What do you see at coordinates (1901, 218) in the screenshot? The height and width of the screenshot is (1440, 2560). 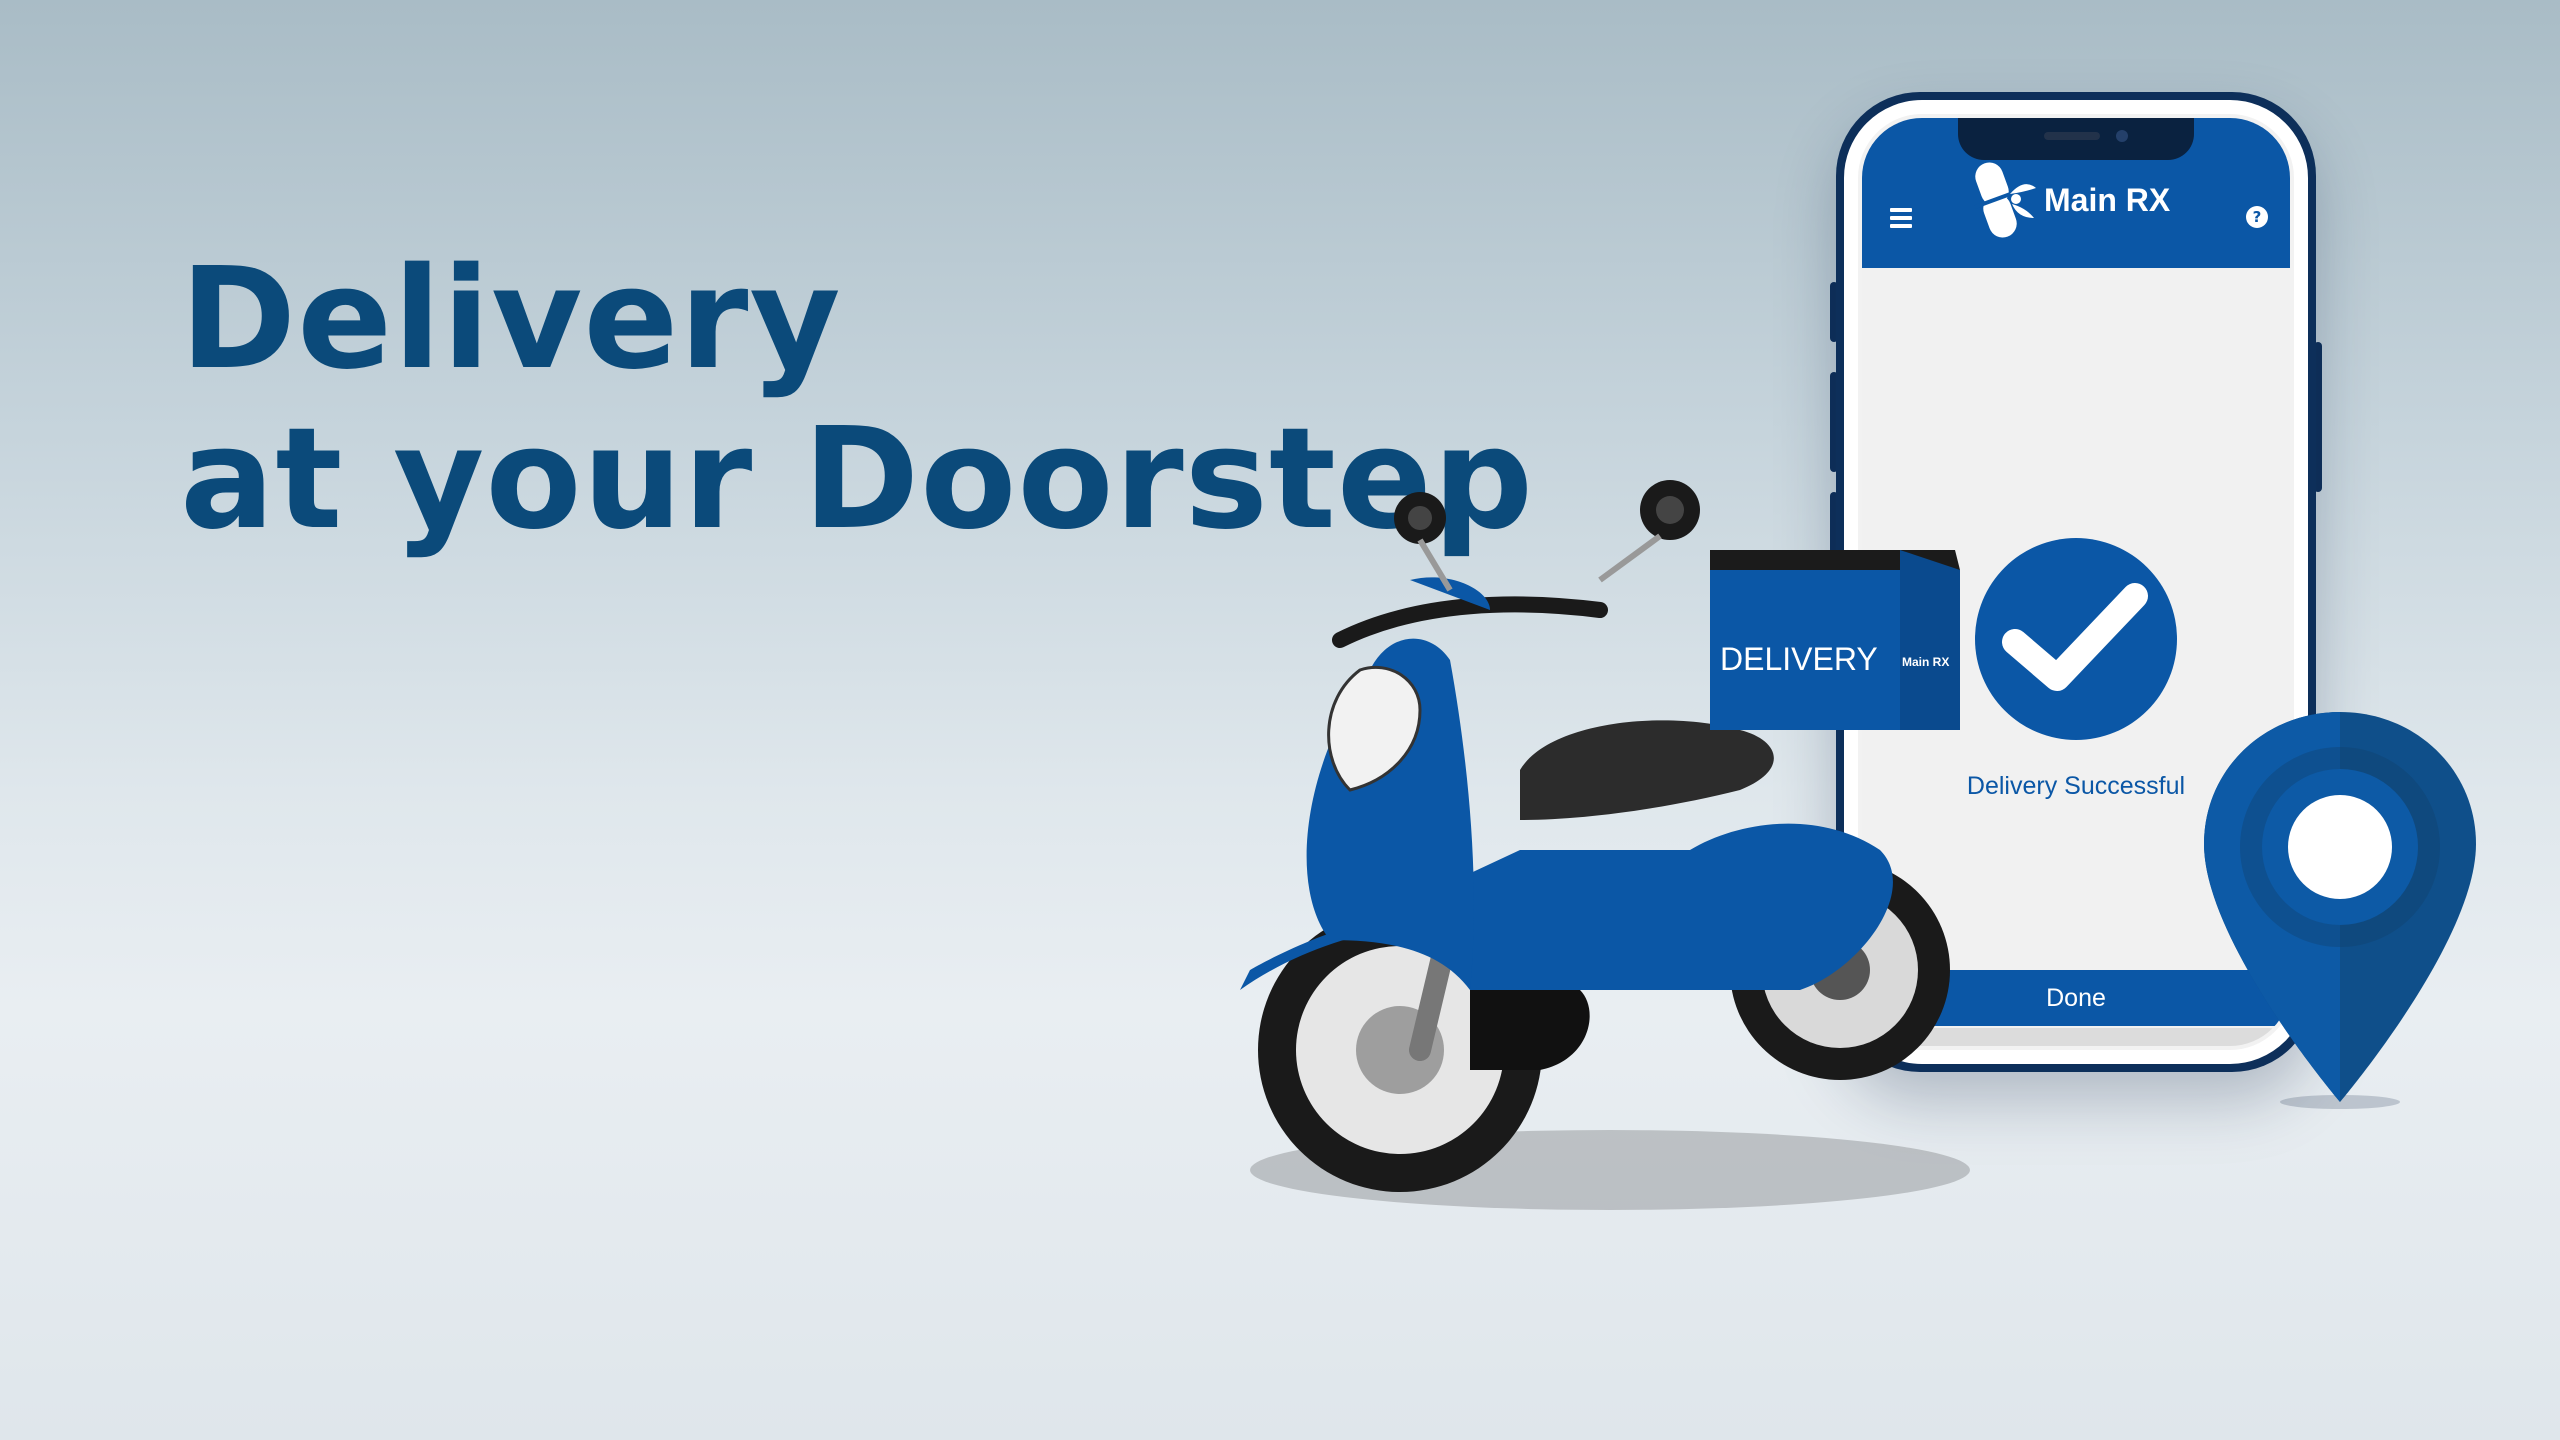 I see `menu-icon` at bounding box center [1901, 218].